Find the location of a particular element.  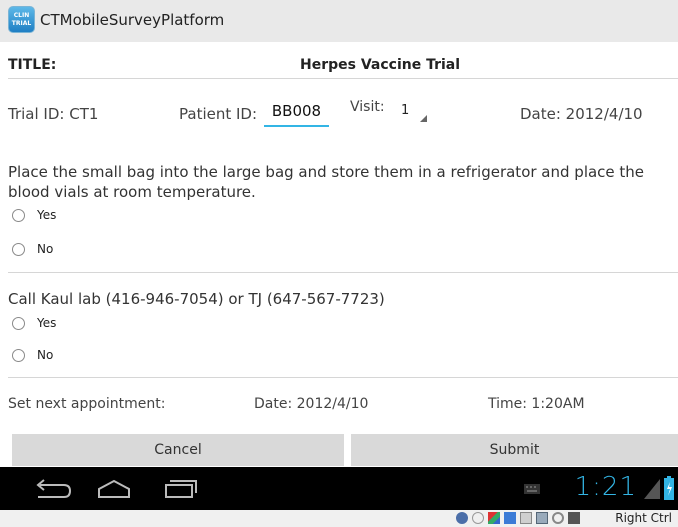

home-icon is located at coordinates (114, 489).